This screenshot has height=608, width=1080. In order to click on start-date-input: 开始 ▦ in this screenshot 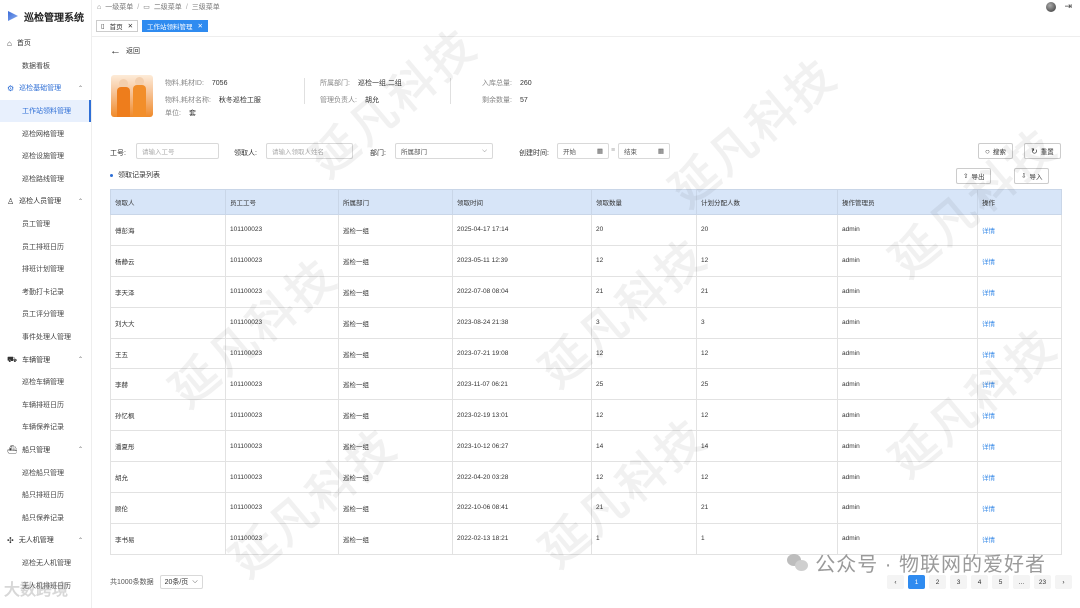, I will do `click(583, 151)`.